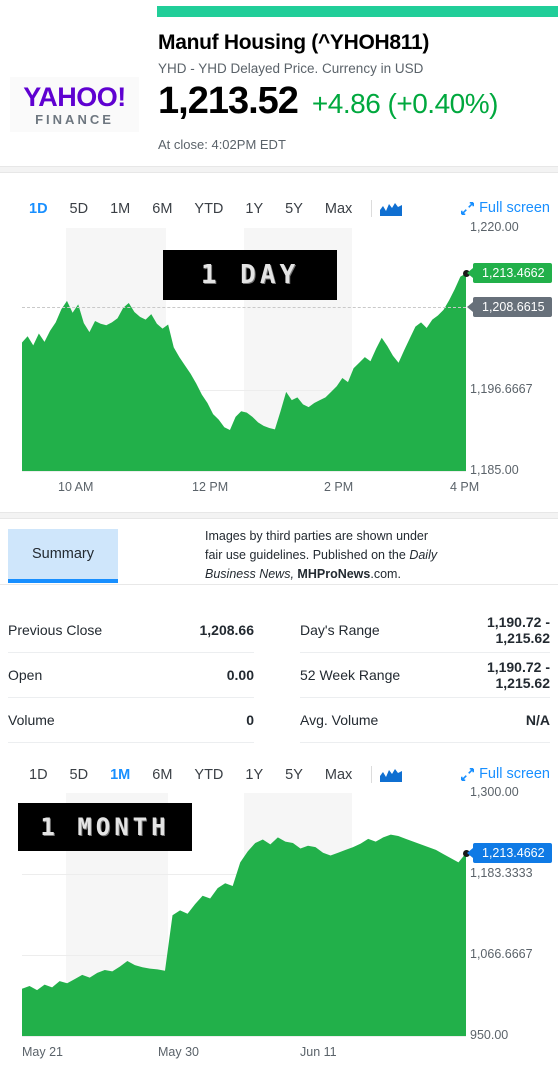  Describe the element at coordinates (131, 675) in the screenshot. I see `table-row: Open 0.00` at that location.